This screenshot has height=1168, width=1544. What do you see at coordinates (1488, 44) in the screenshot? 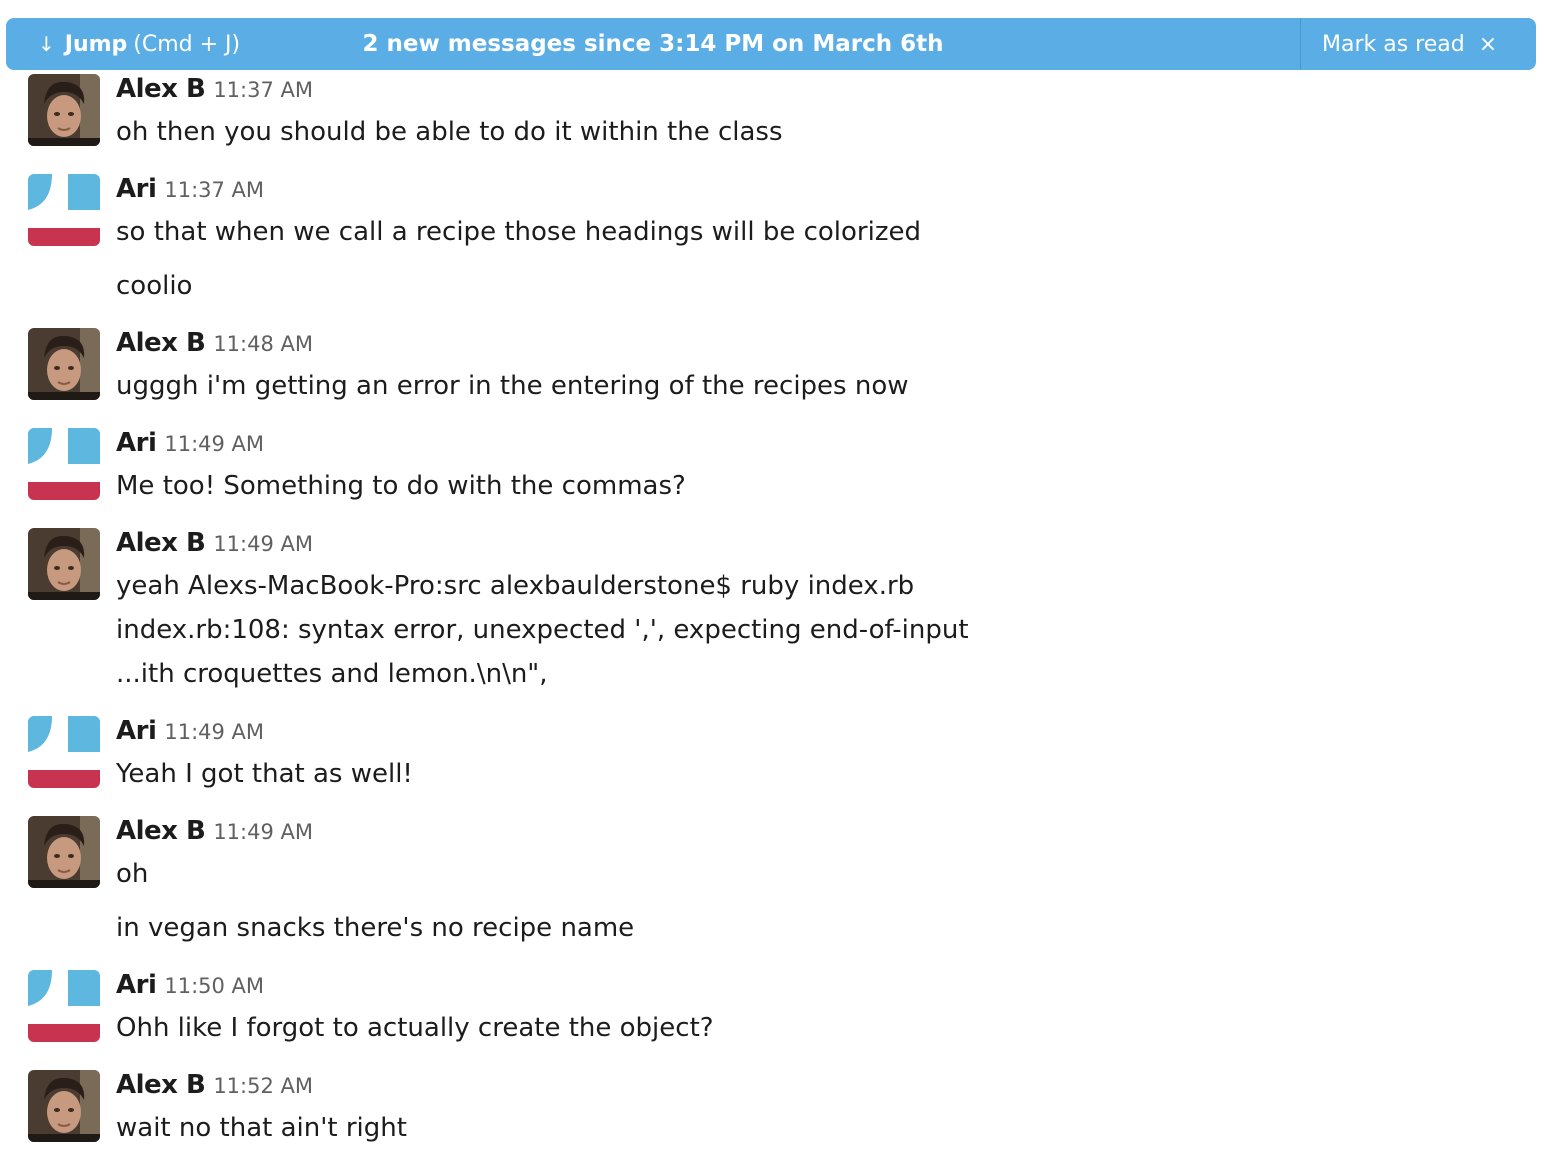
I see `close-icon: ×` at bounding box center [1488, 44].